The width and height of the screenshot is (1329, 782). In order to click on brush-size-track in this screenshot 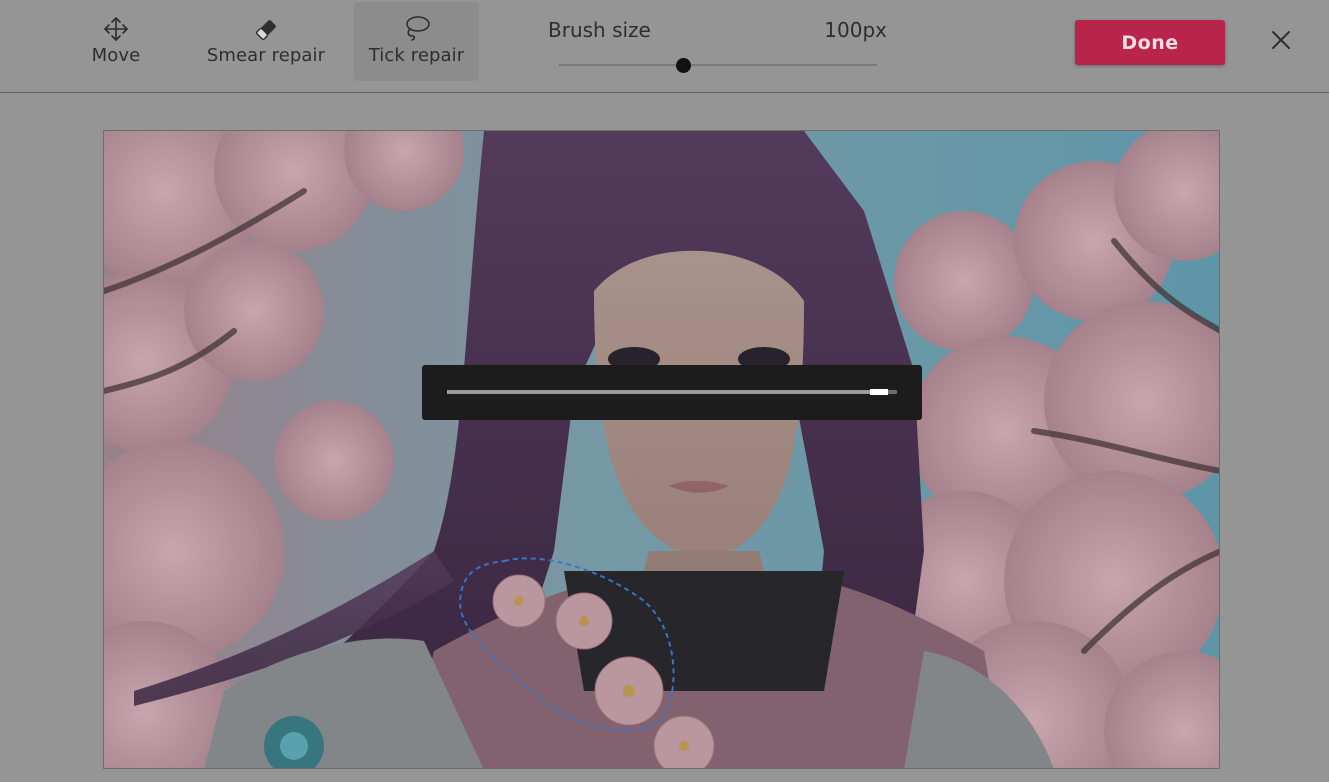, I will do `click(718, 65)`.